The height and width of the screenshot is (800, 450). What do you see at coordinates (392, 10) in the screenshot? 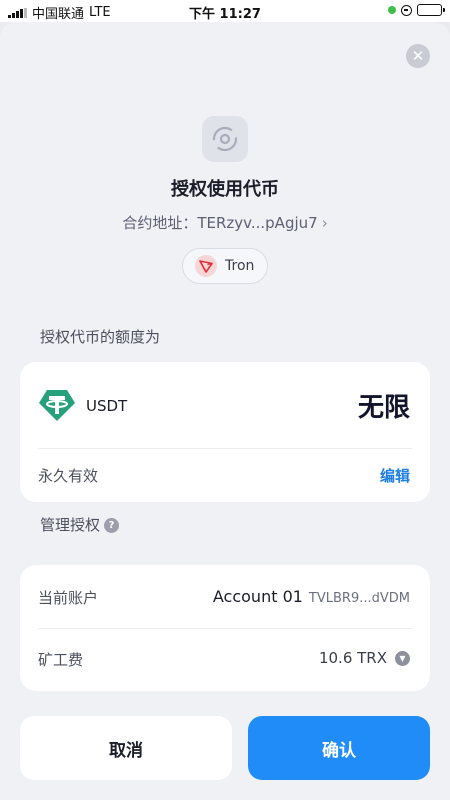
I see `active-indicator-icon` at bounding box center [392, 10].